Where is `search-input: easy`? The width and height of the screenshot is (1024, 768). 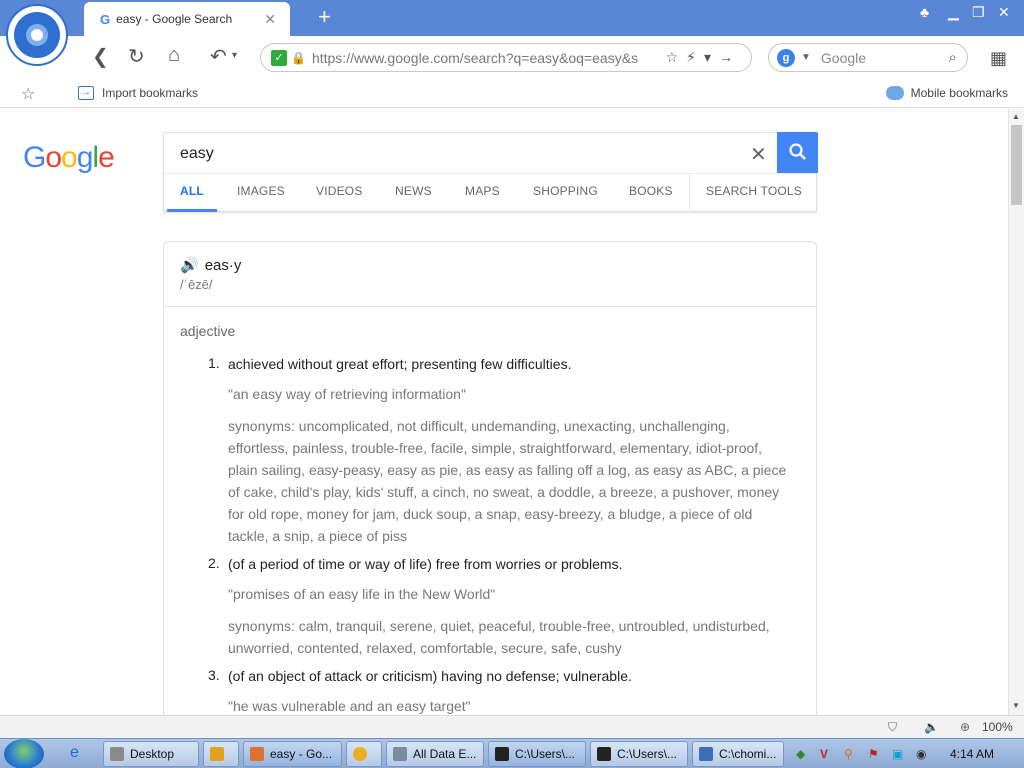 search-input: easy is located at coordinates (197, 154).